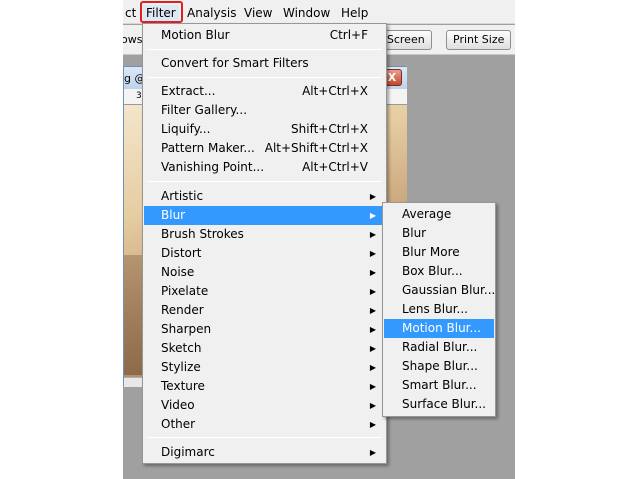 The image size is (640, 479). I want to click on menu-item-label: Texture, so click(183, 386).